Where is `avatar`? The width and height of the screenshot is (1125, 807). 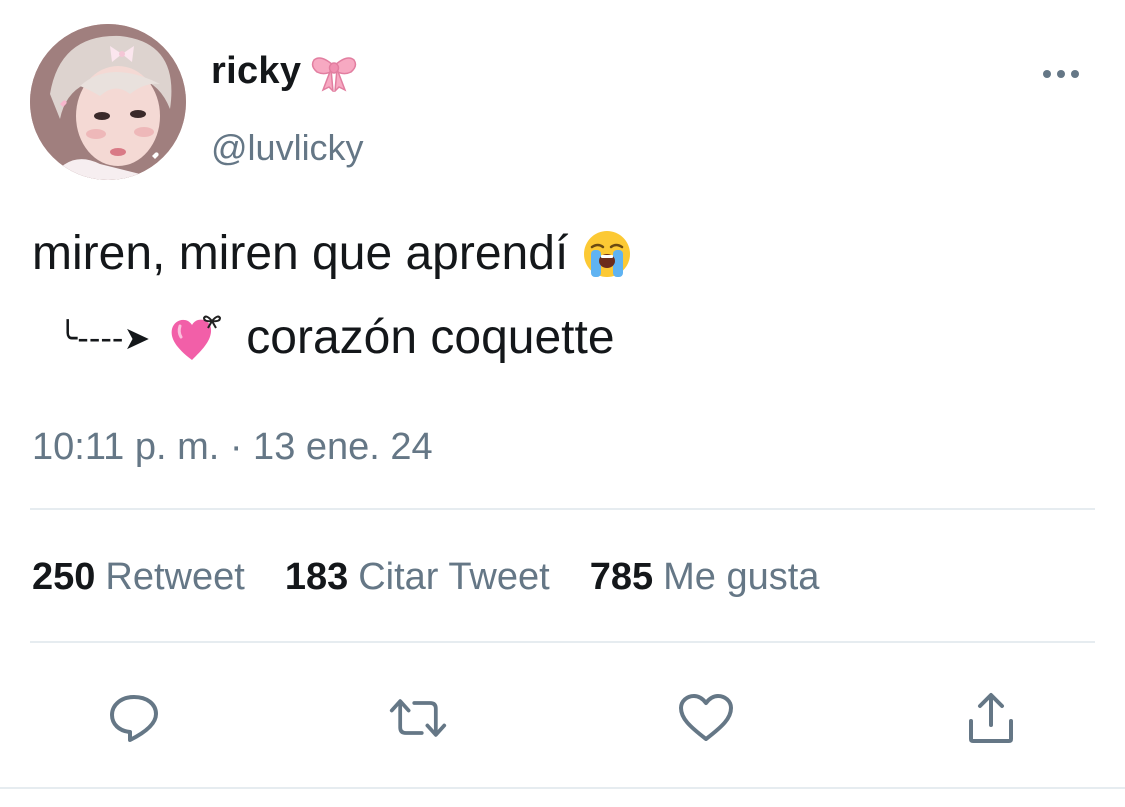 avatar is located at coordinates (108, 102).